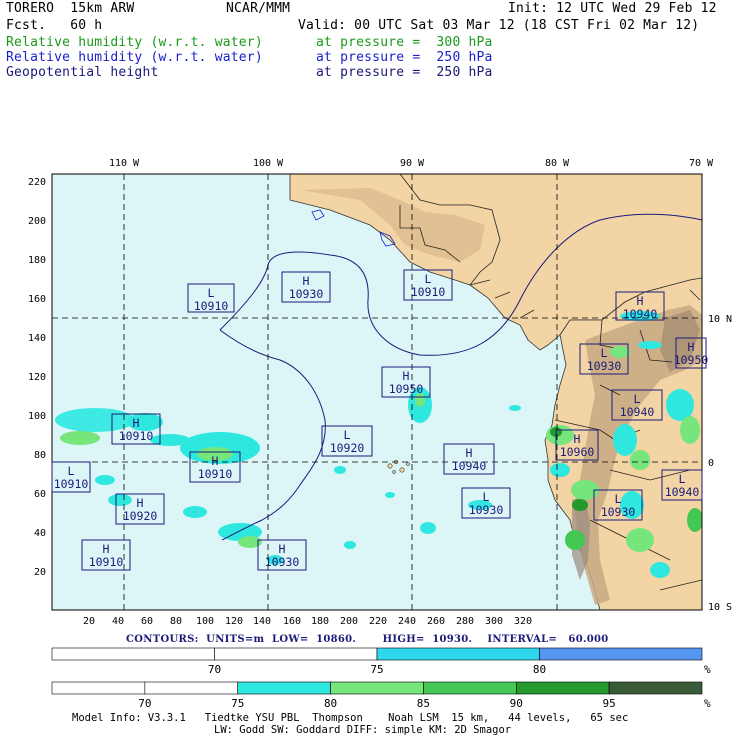 The height and width of the screenshot is (740, 740). I want to click on x-tick-label: 300, so click(494, 621).